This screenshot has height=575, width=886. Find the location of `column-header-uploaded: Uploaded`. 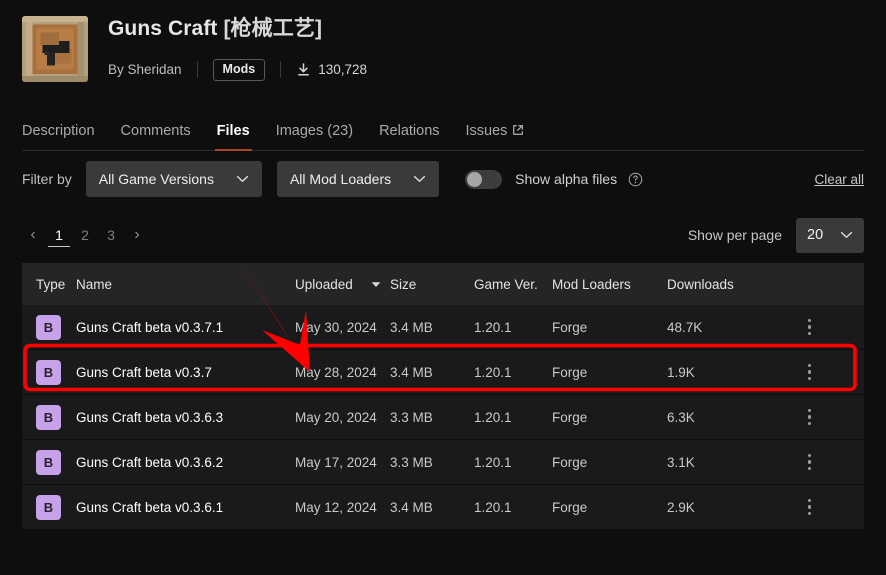

column-header-uploaded: Uploaded is located at coordinates (342, 284).